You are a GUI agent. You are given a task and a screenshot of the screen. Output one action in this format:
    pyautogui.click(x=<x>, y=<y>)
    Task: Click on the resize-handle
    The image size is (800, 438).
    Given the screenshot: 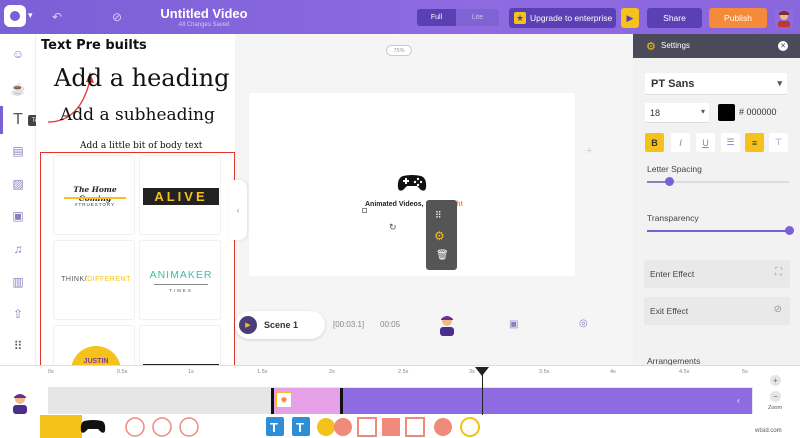 What is the action you would take?
    pyautogui.click(x=364, y=210)
    